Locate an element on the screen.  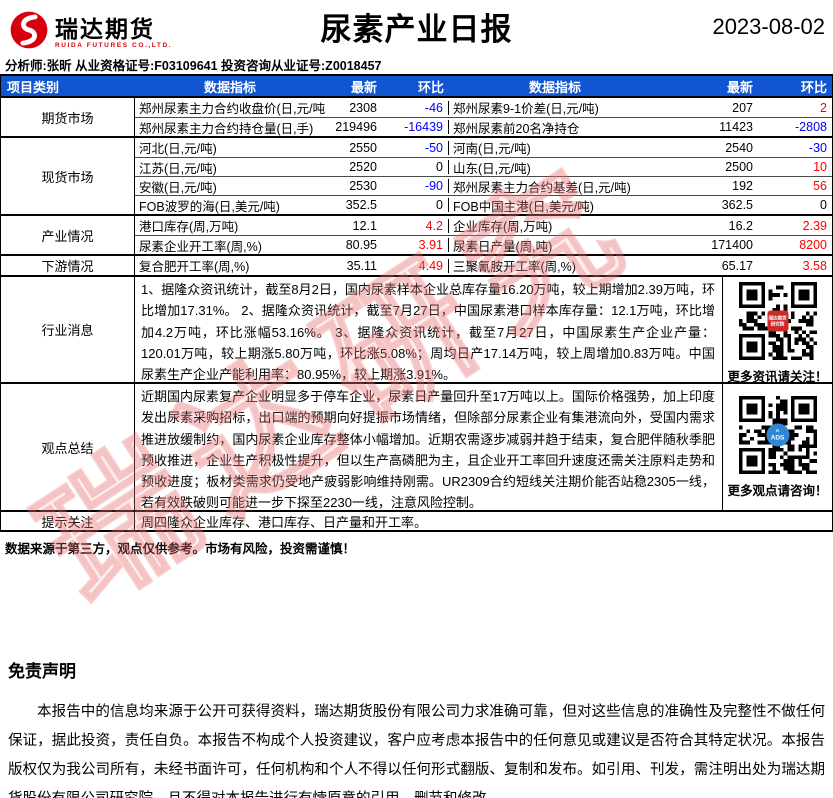
indicator-1: 港口库存(周,万吨) is located at coordinates (189, 227).